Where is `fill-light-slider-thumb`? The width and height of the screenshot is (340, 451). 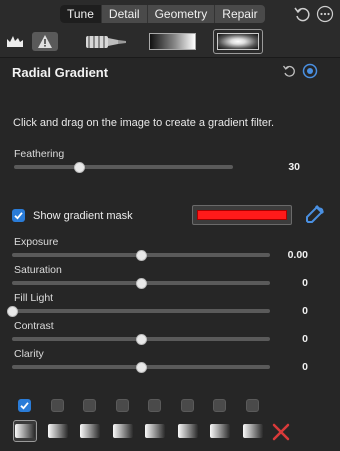
fill-light-slider-thumb is located at coordinates (12, 311).